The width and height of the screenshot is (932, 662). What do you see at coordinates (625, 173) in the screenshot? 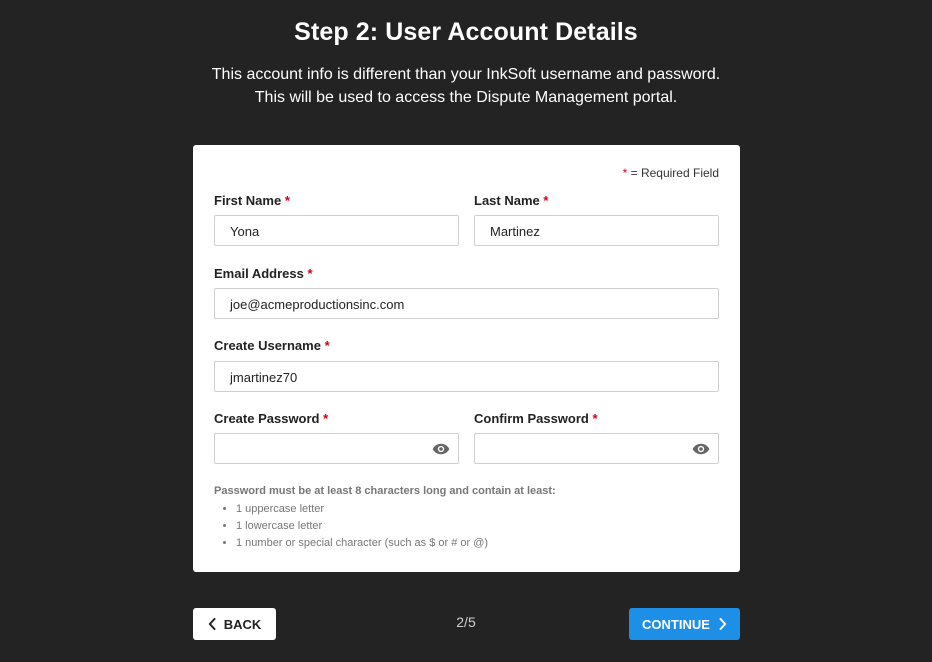
I see `required-star: *` at bounding box center [625, 173].